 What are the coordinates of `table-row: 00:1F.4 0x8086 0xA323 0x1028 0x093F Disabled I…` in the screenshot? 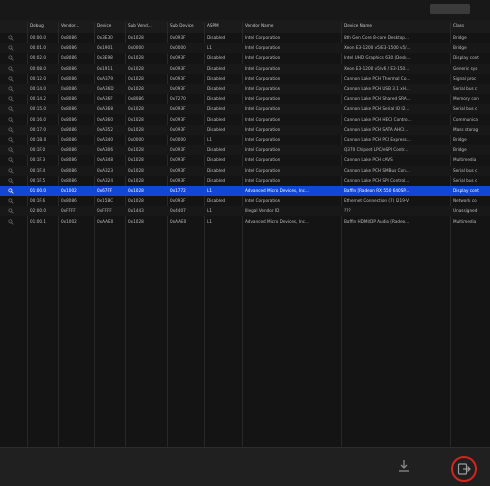 It's located at (245, 170).